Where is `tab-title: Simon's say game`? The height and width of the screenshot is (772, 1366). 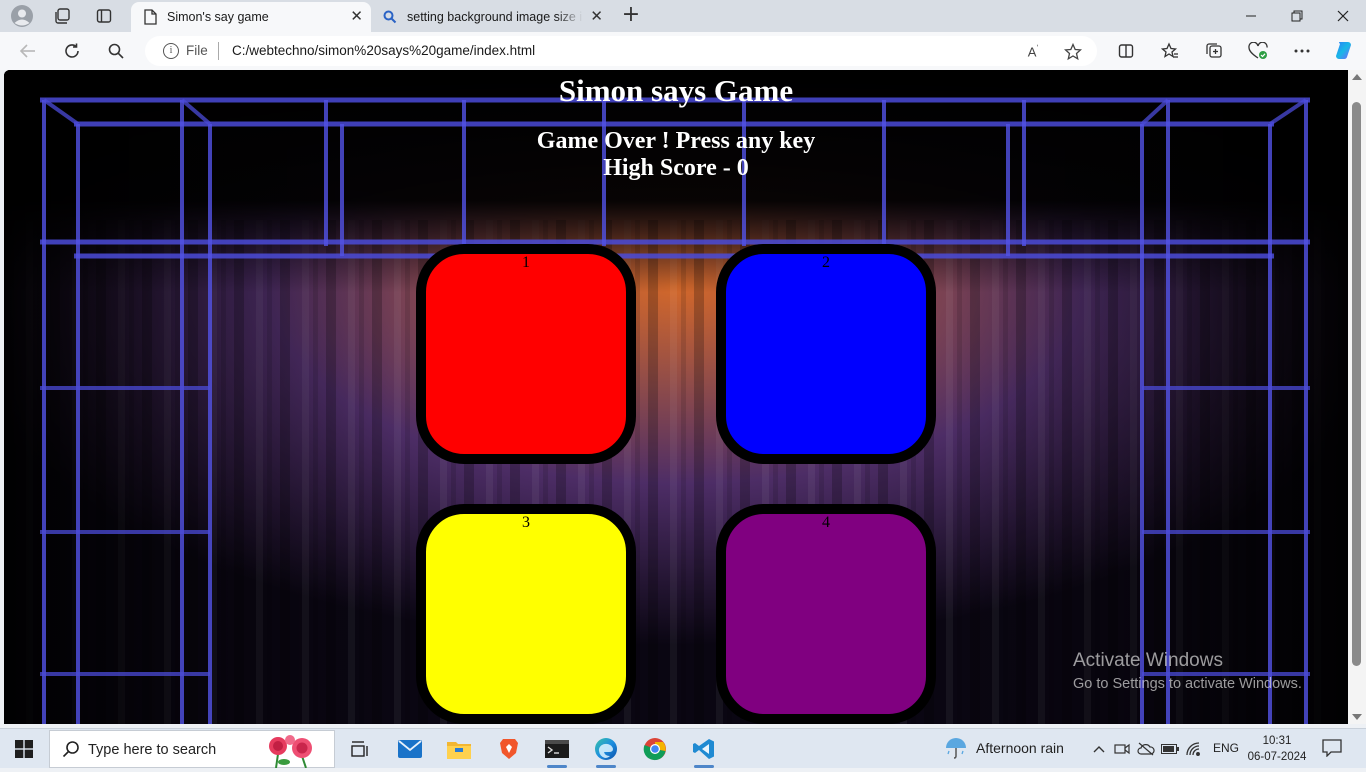 tab-title: Simon's say game is located at coordinates (218, 17).